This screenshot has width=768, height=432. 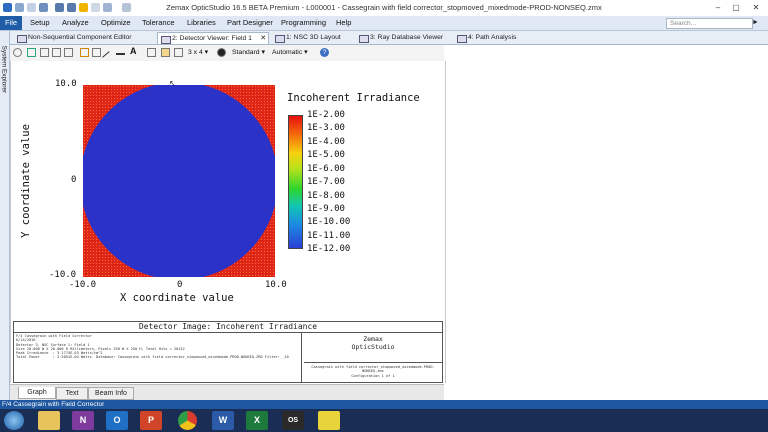 I want to click on tab-label: 1: NSC 3D Layout, so click(x=313, y=37).